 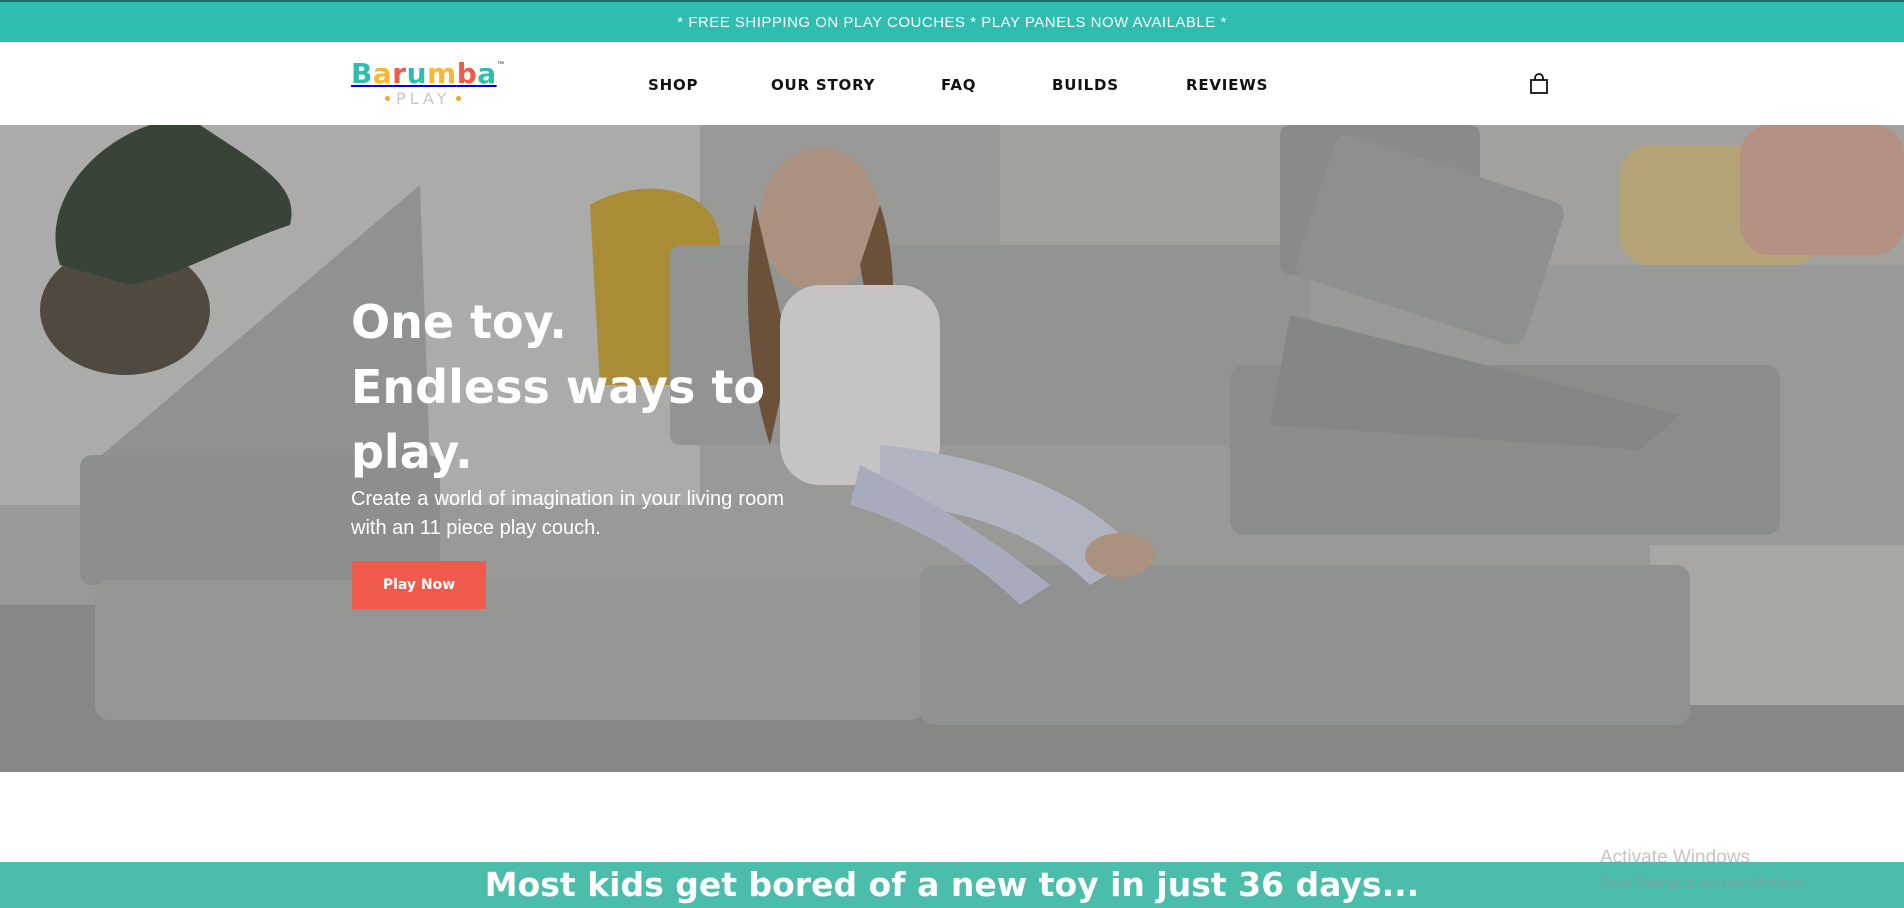 I want to click on logo-trademark: ™, so click(x=500, y=64).